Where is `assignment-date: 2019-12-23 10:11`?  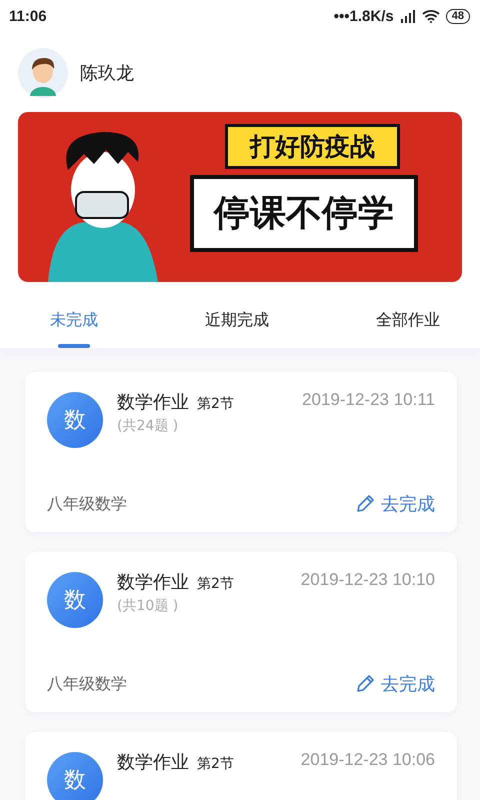 assignment-date: 2019-12-23 10:11 is located at coordinates (368, 400).